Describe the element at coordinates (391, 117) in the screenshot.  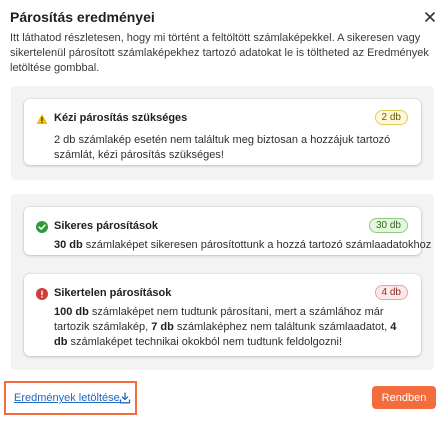
I see `manual-count-badge: 2 db` at that location.